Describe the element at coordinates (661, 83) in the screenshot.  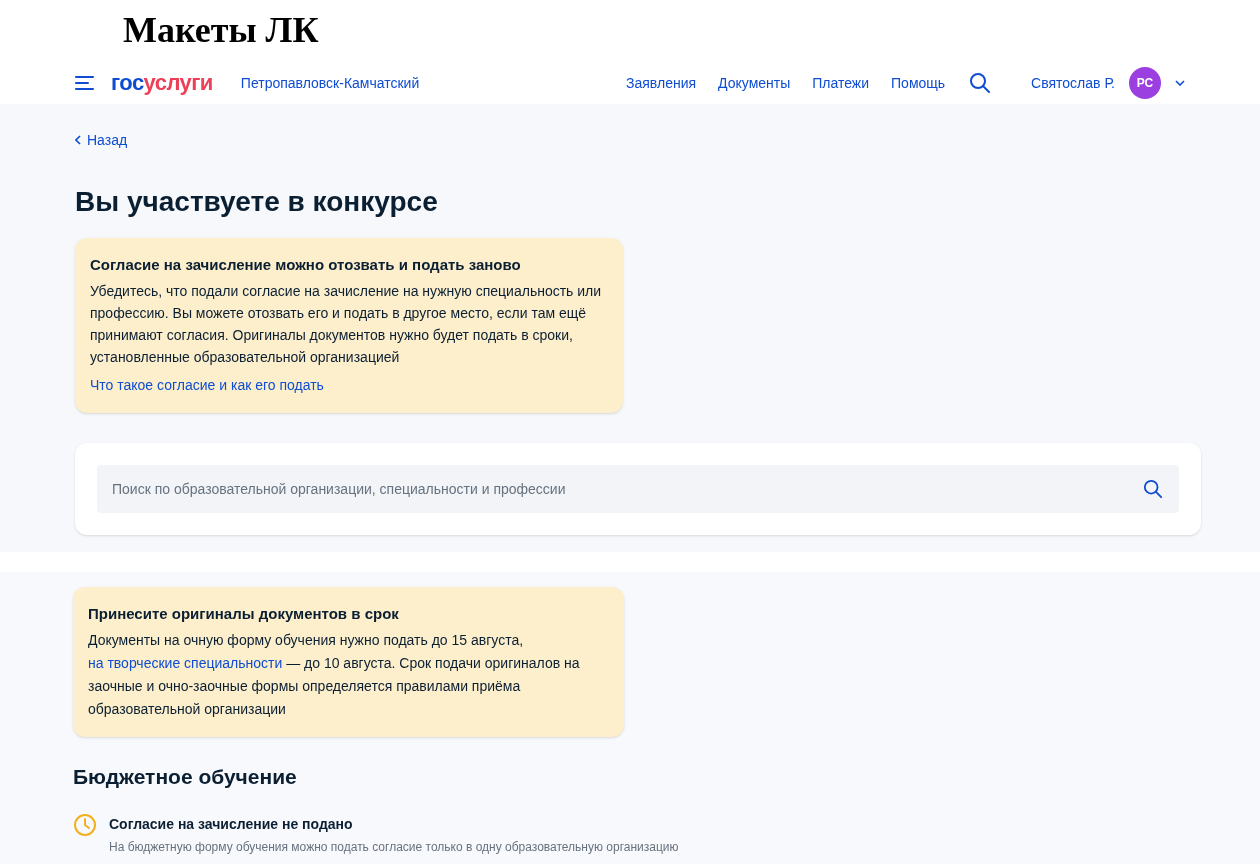
I see `nav-link: Заявления` at that location.